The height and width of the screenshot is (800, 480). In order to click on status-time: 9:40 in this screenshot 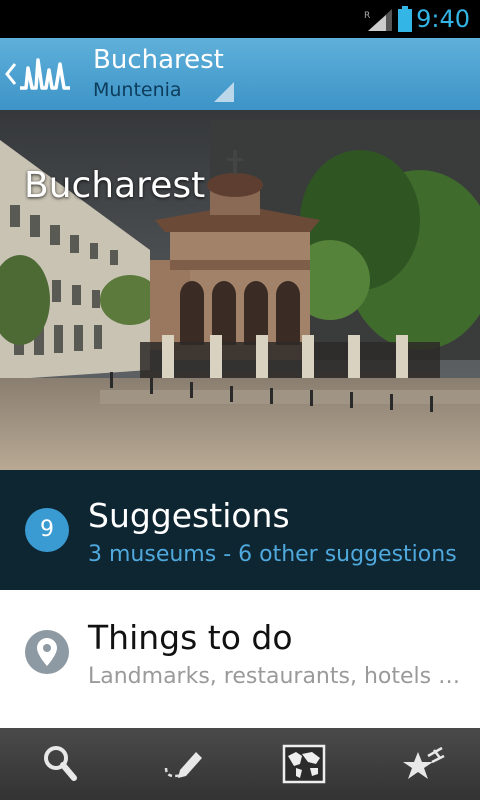, I will do `click(443, 19)`.